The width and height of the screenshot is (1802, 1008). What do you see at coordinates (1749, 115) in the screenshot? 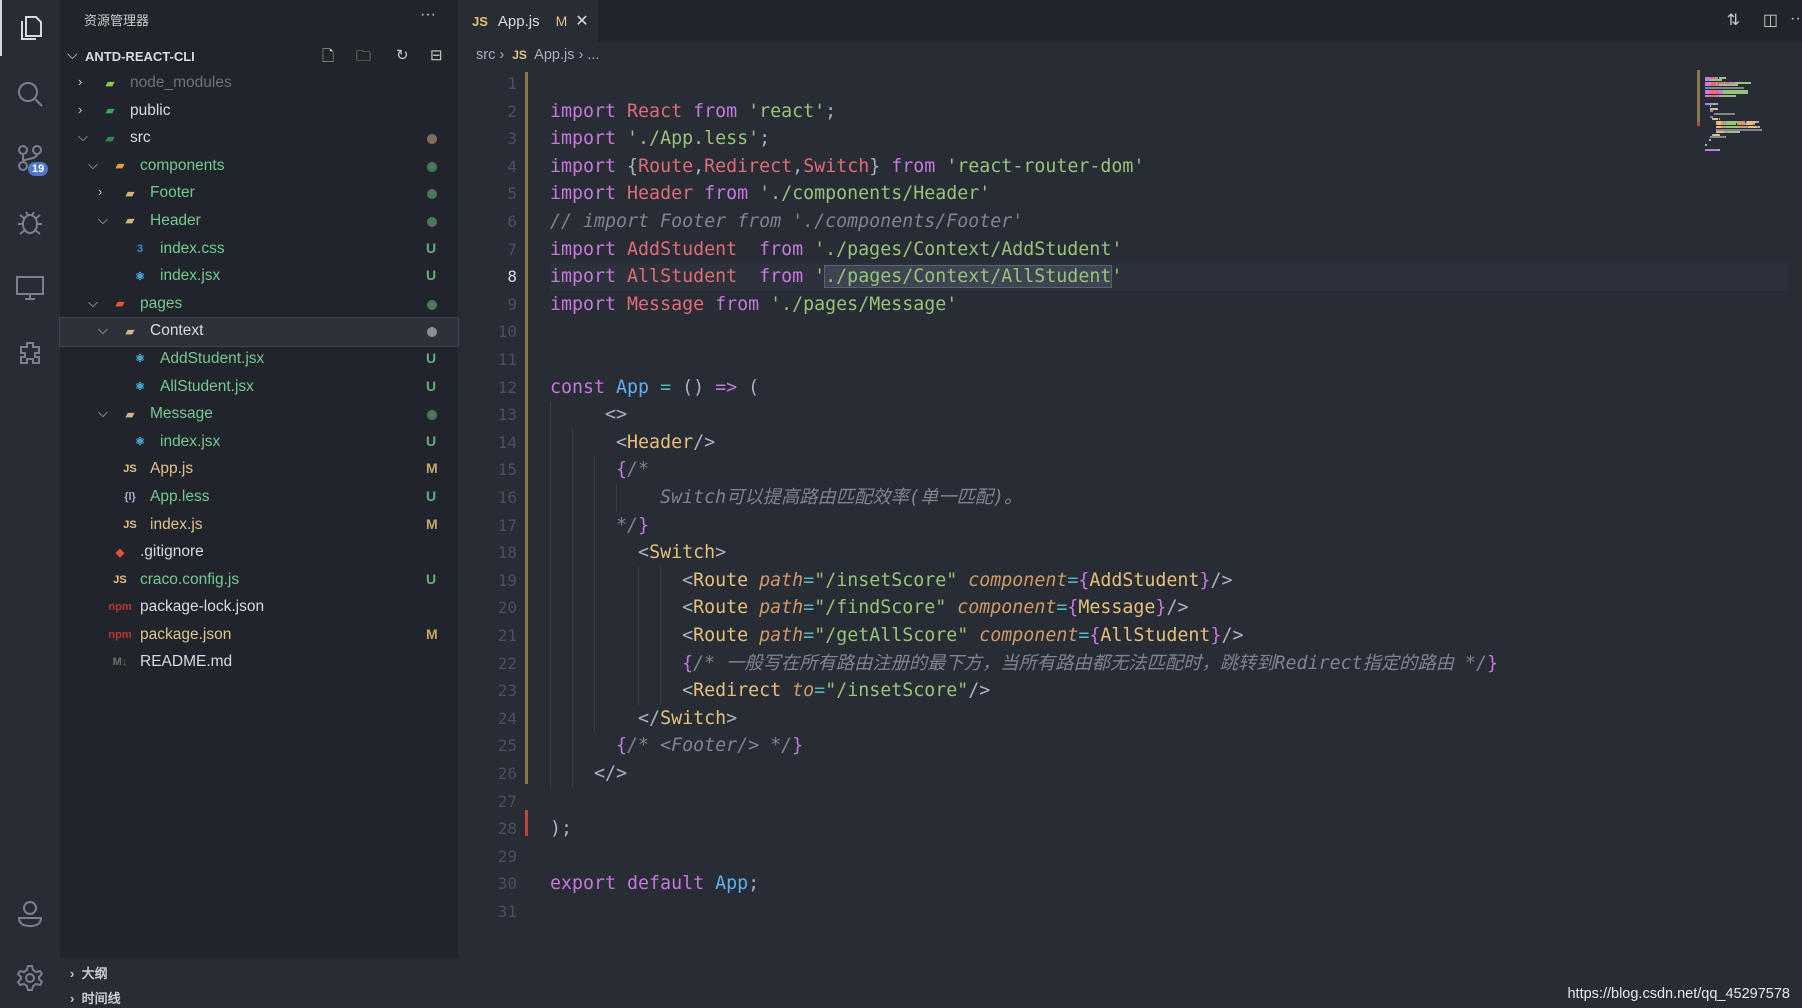
I see `minimap` at bounding box center [1749, 115].